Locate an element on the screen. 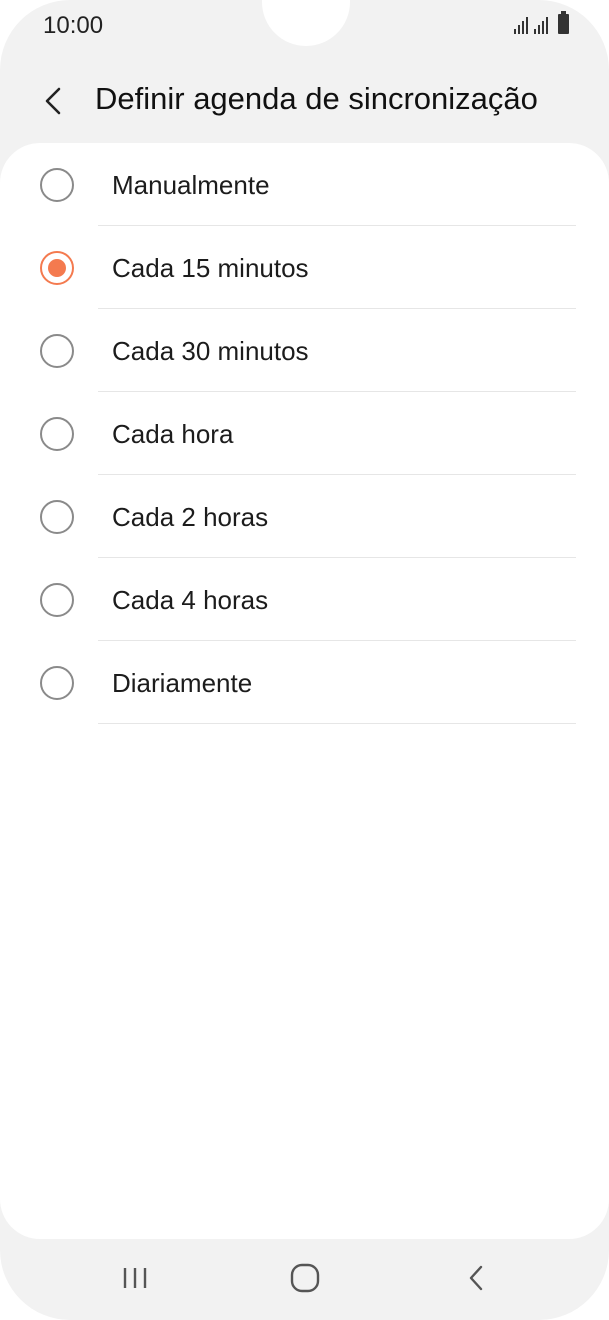 This screenshot has height=1320, width=609. chevron-left-icon is located at coordinates (53, 101).